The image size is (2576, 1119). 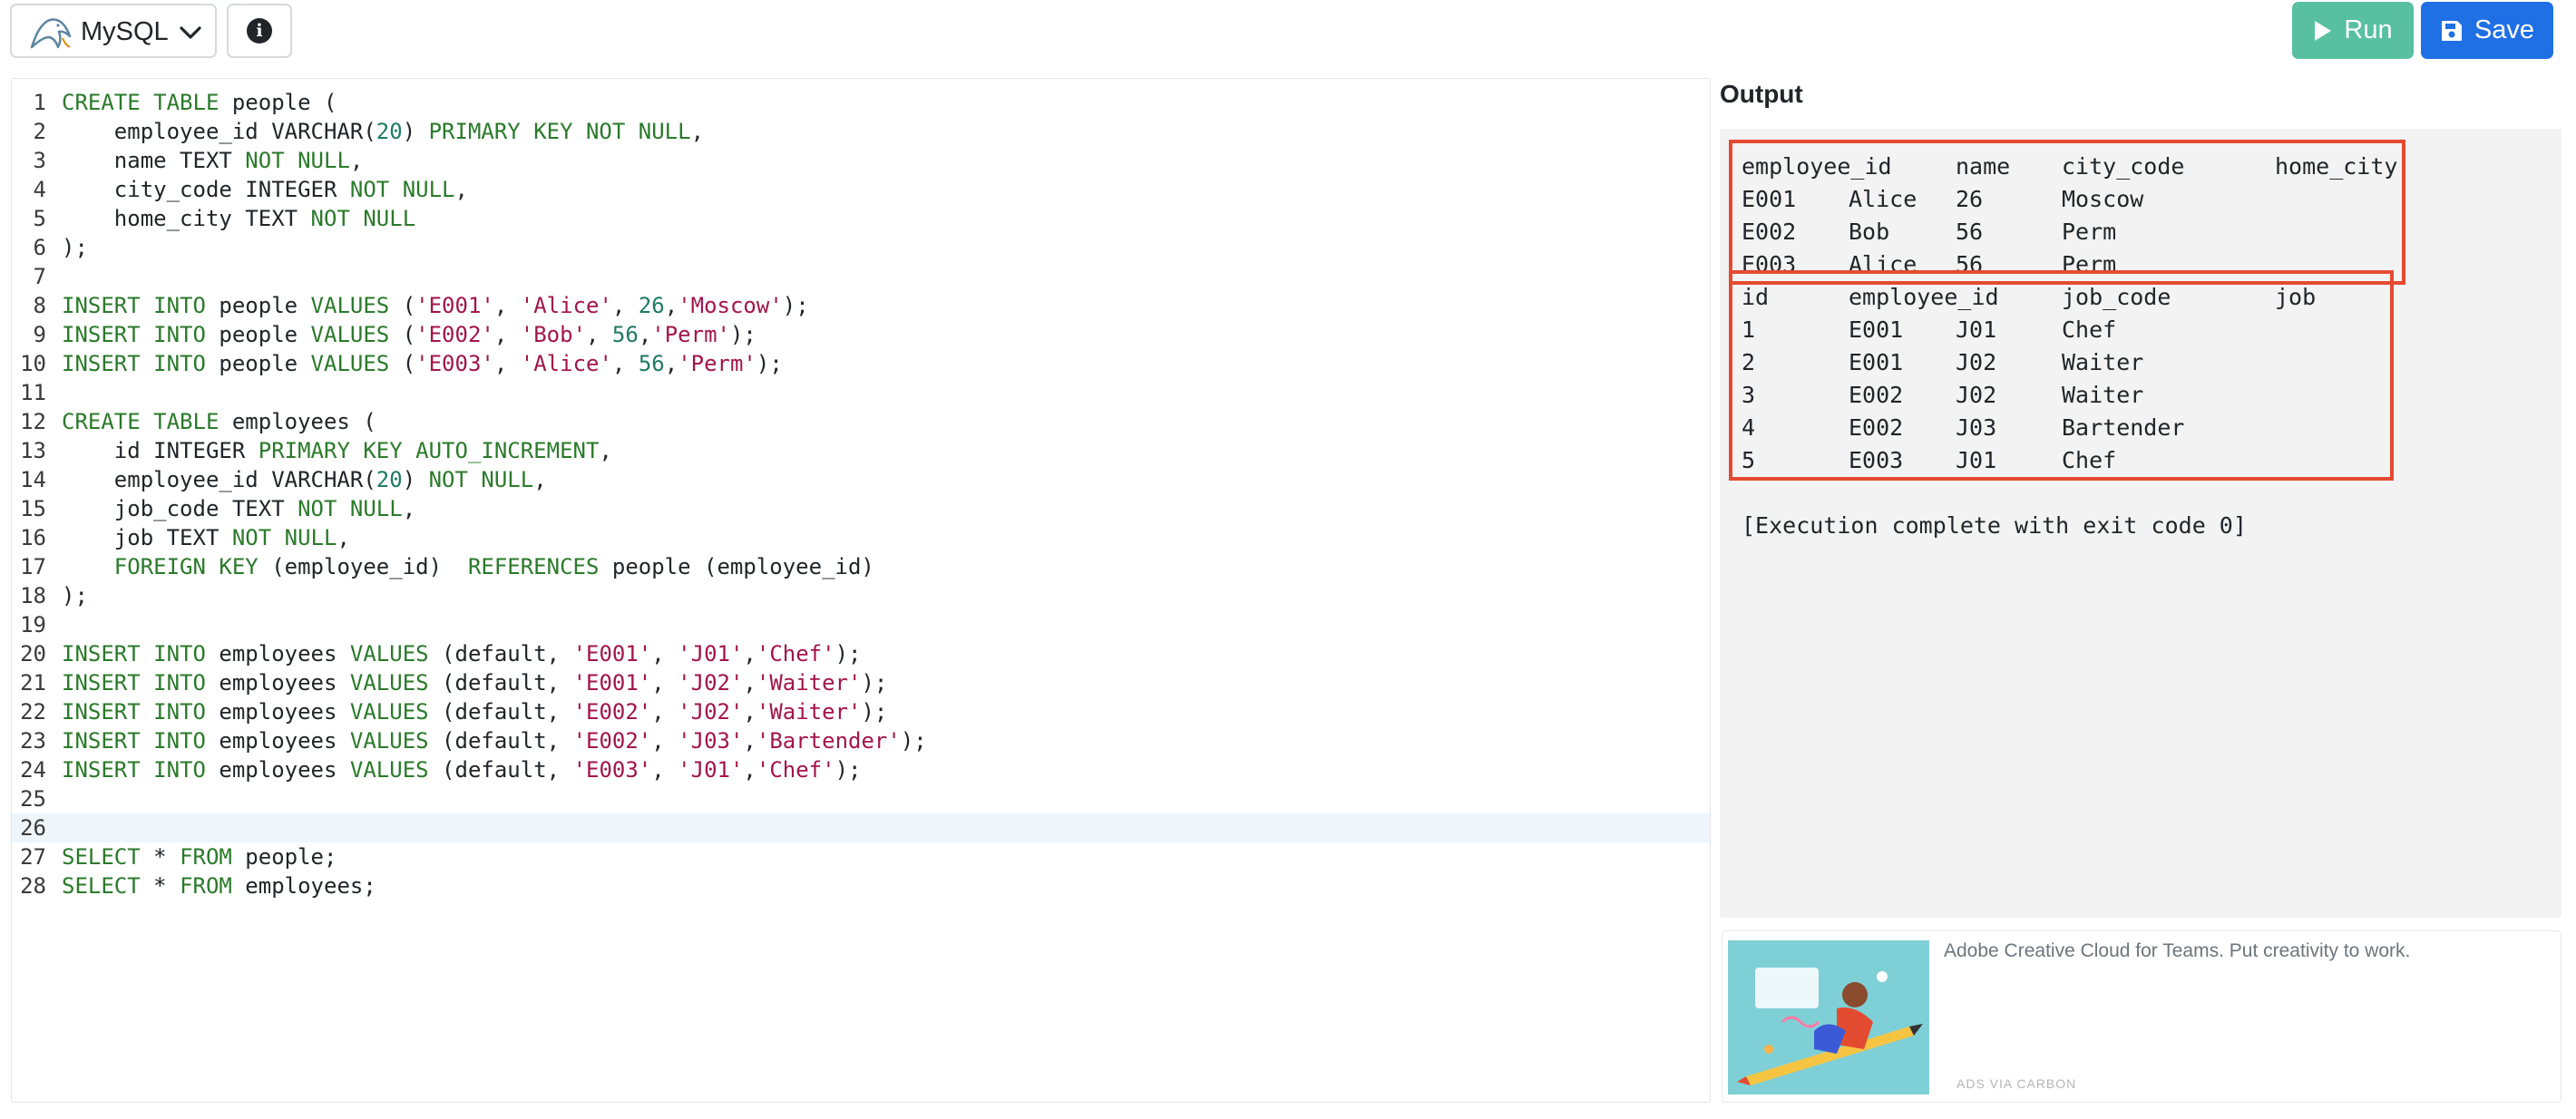 What do you see at coordinates (861, 276) in the screenshot?
I see `code-line: 7` at bounding box center [861, 276].